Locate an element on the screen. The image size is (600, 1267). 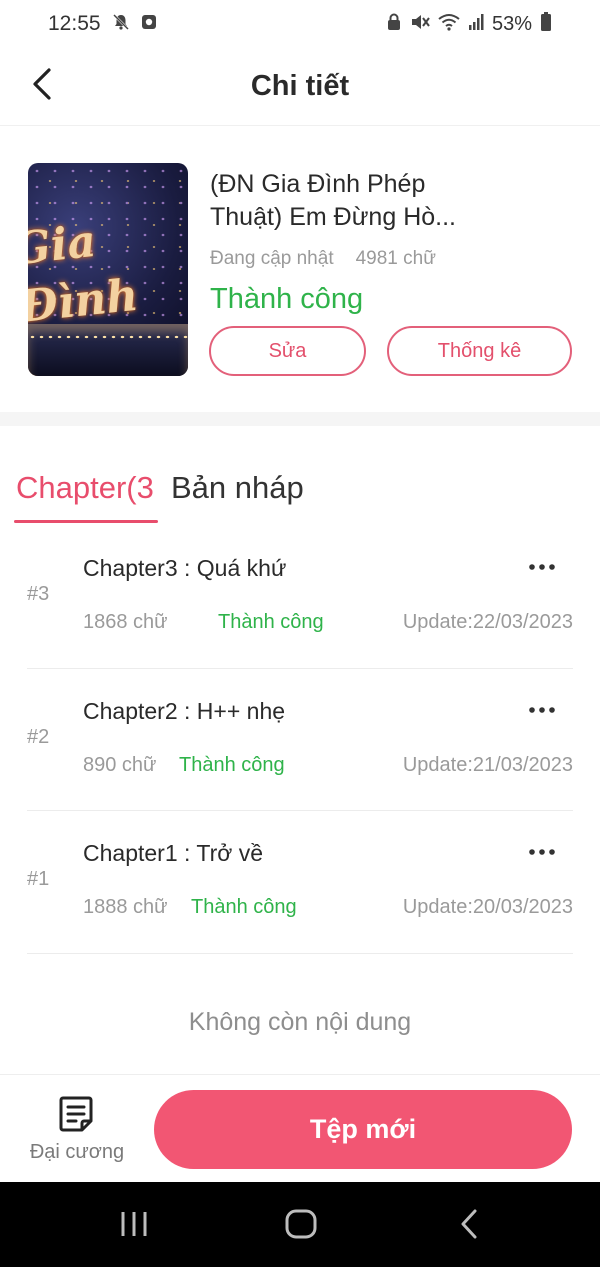
status-bar: 12:55 53% is located at coordinates (300, 25).